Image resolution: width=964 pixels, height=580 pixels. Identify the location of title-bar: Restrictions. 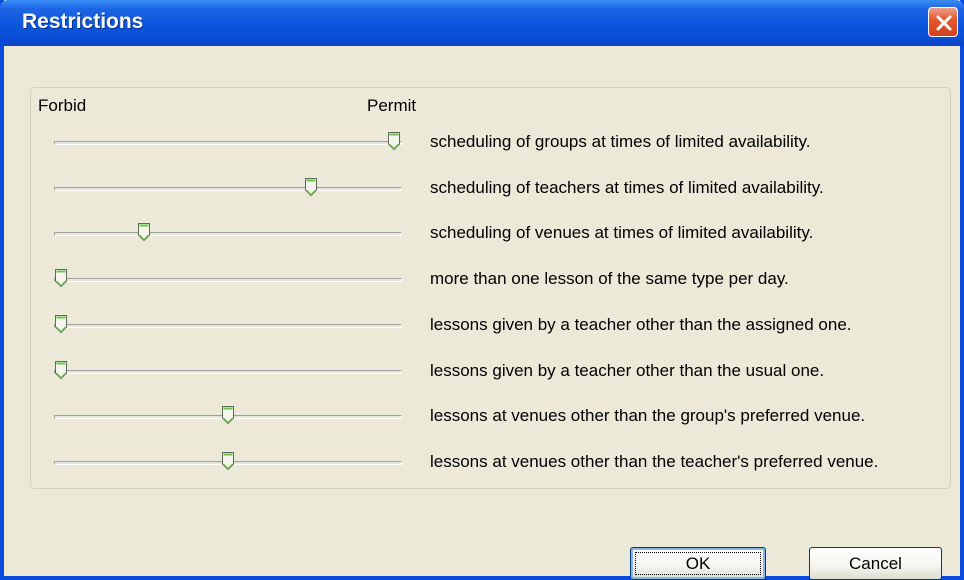
(482, 23).